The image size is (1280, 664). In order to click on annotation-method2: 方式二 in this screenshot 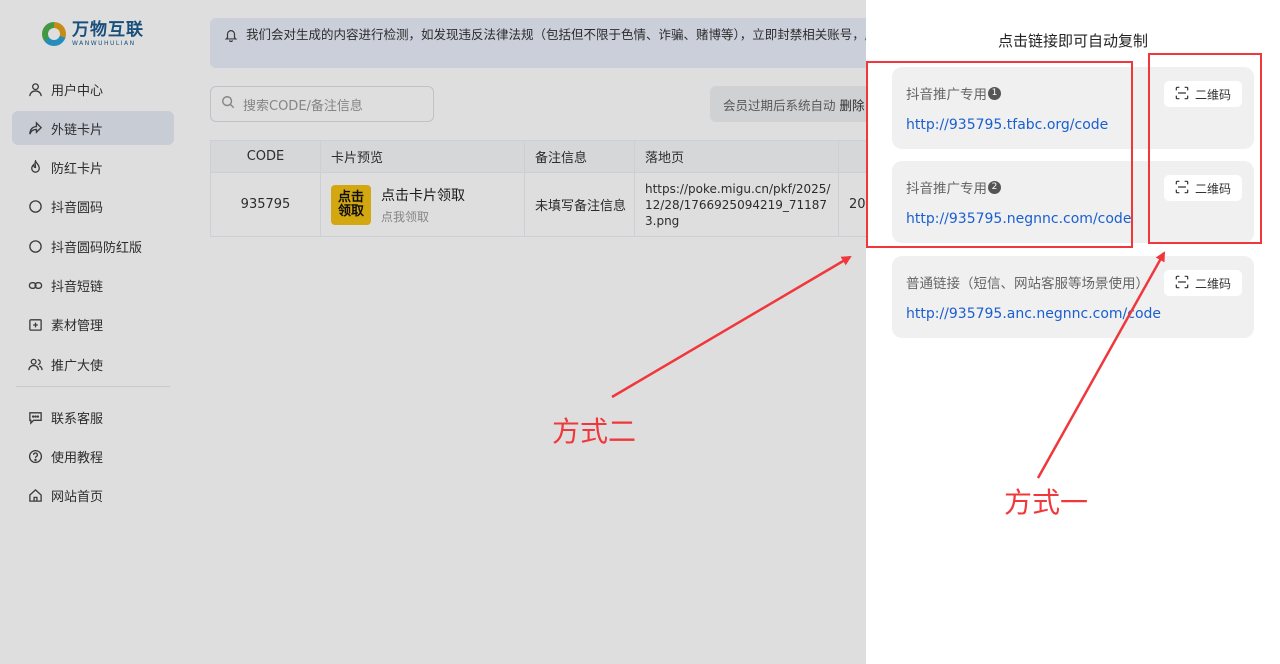, I will do `click(594, 431)`.